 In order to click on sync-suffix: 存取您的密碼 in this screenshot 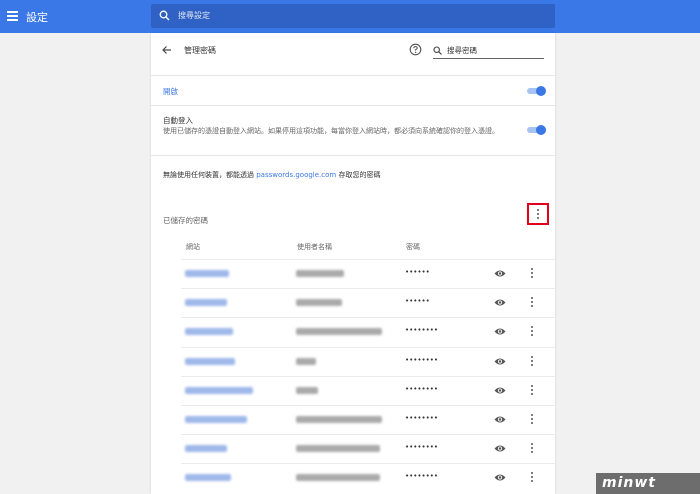, I will do `click(358, 175)`.